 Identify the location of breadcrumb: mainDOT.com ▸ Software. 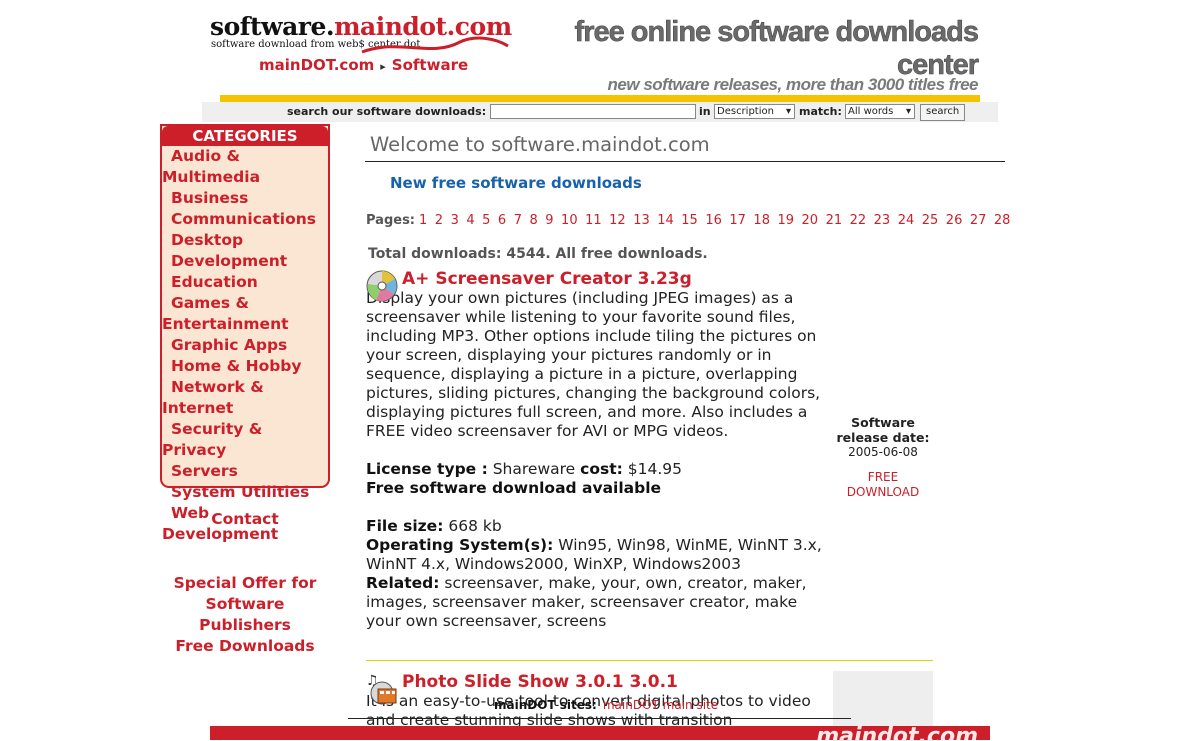
(363, 65).